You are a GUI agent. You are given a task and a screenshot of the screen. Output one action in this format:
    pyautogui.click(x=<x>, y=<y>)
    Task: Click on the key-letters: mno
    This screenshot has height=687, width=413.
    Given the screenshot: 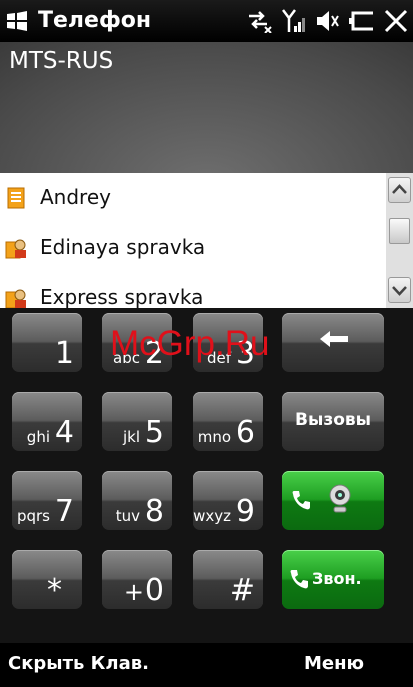 What is the action you would take?
    pyautogui.click(x=214, y=437)
    